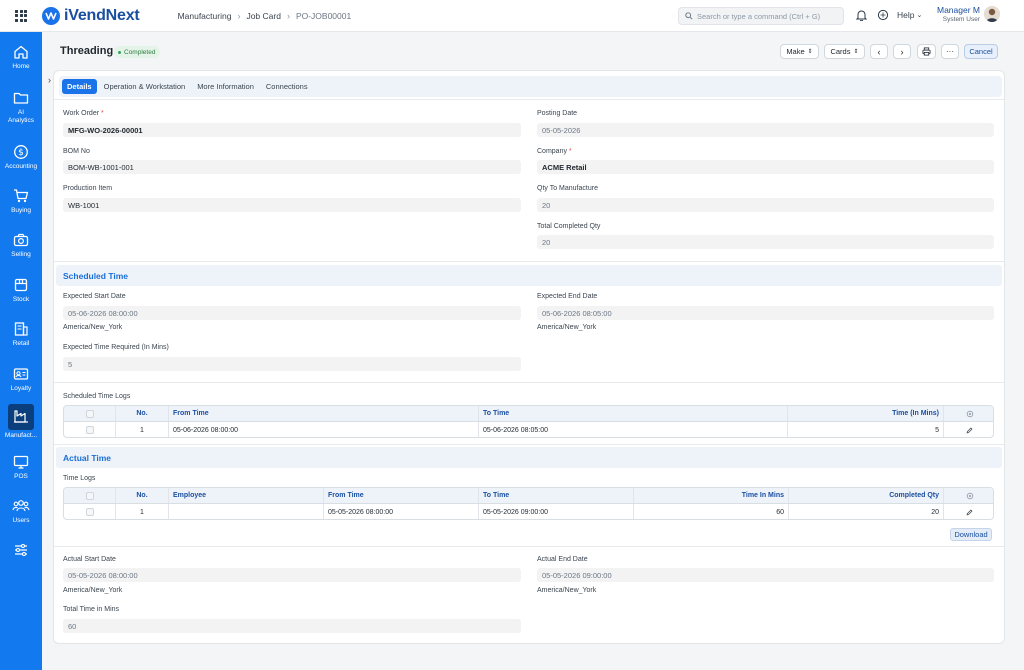  I want to click on sidebar-toggle-chevron-icon: ›, so click(49, 80).